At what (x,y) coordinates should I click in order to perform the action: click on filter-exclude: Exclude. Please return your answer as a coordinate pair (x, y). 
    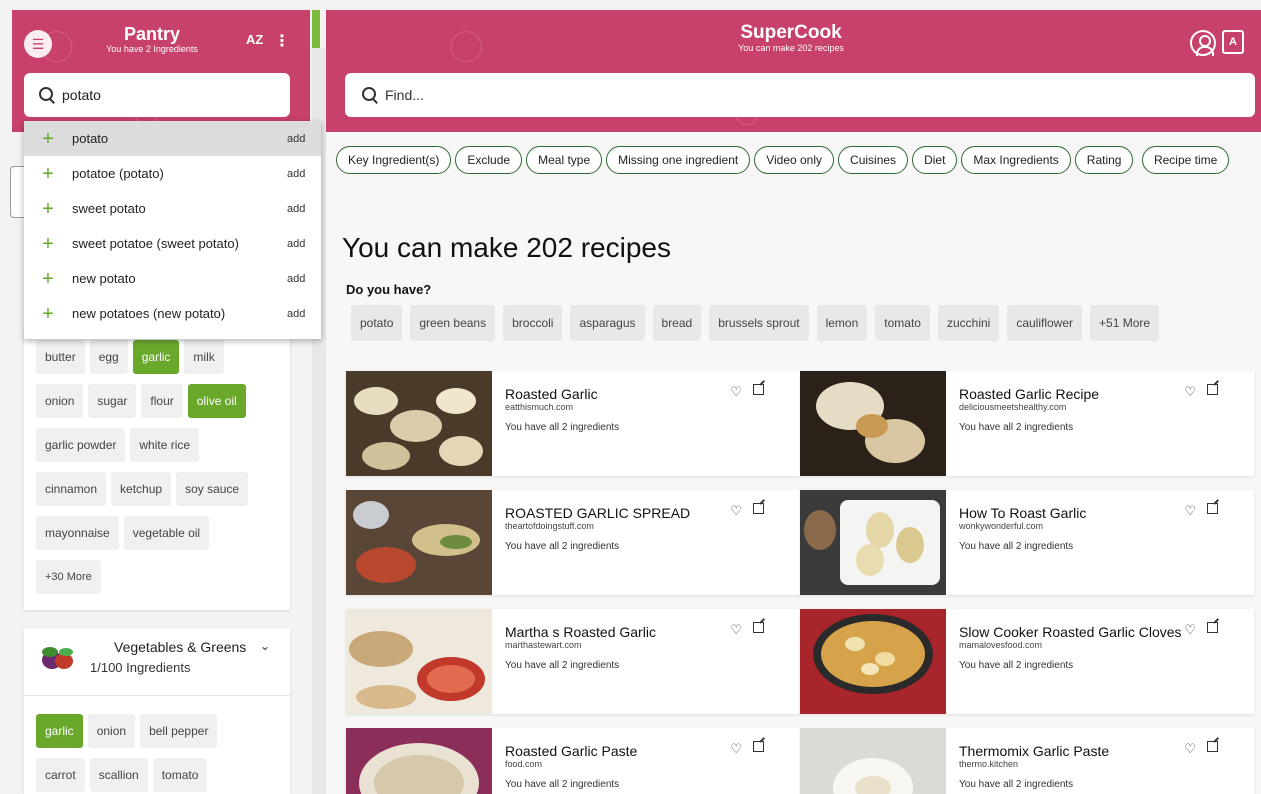
    Looking at the image, I should click on (489, 160).